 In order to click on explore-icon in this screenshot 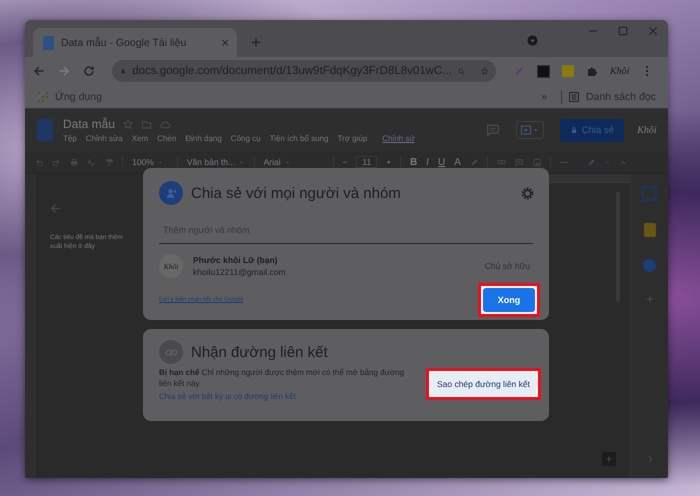, I will do `click(609, 459)`.